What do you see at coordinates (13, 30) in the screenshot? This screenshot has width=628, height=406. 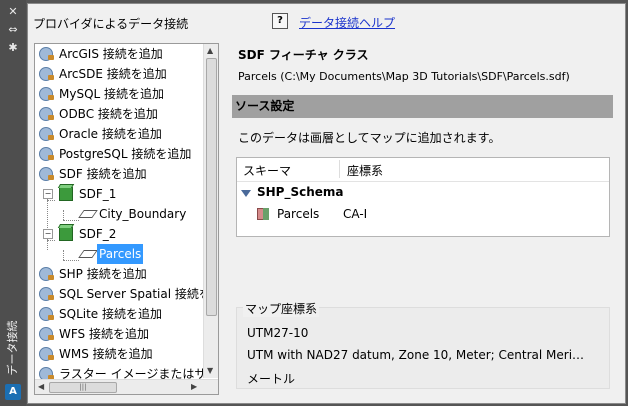 I see `autohide-icon: ⇔` at bounding box center [13, 30].